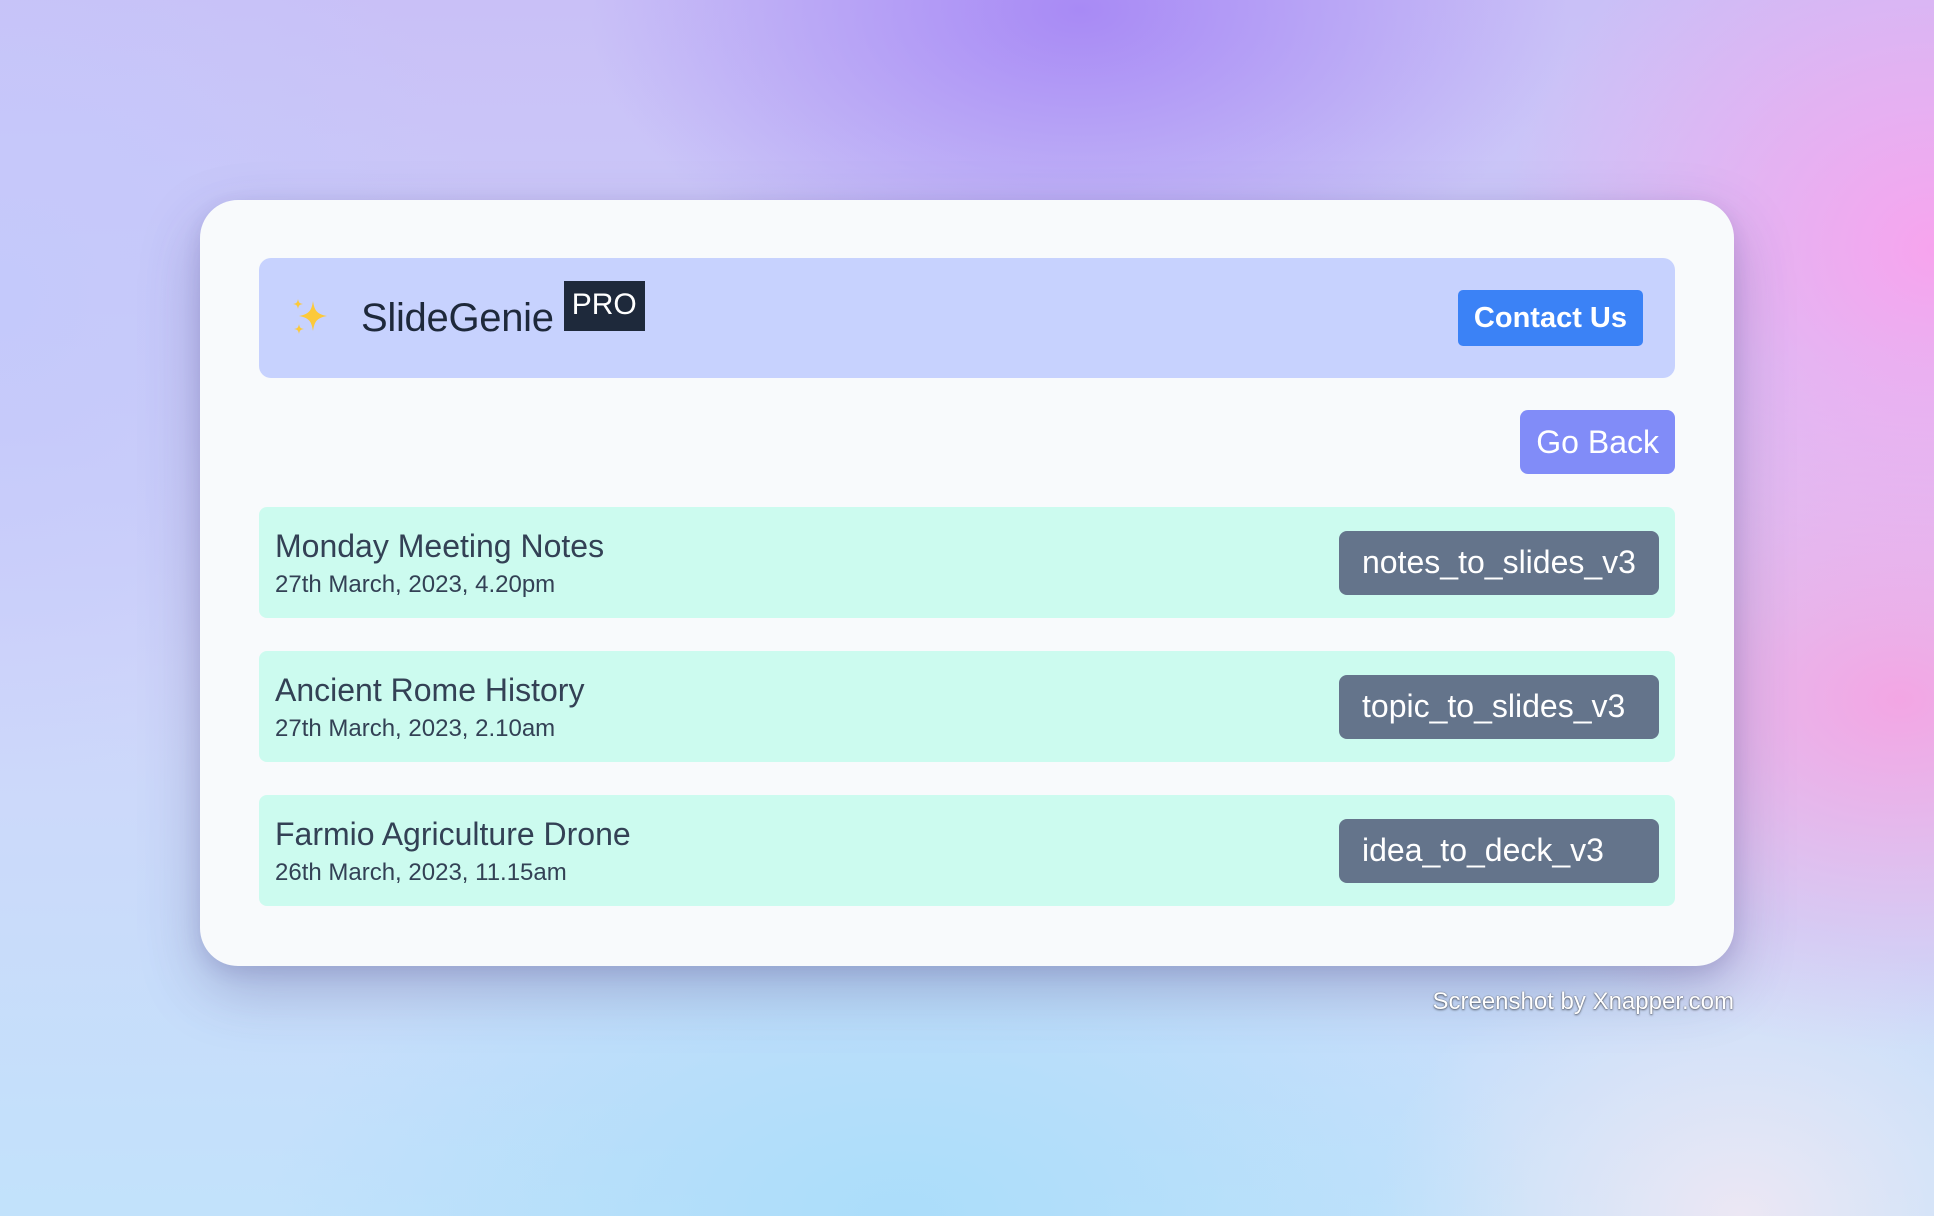  I want to click on toolbar: Go Back, so click(967, 442).